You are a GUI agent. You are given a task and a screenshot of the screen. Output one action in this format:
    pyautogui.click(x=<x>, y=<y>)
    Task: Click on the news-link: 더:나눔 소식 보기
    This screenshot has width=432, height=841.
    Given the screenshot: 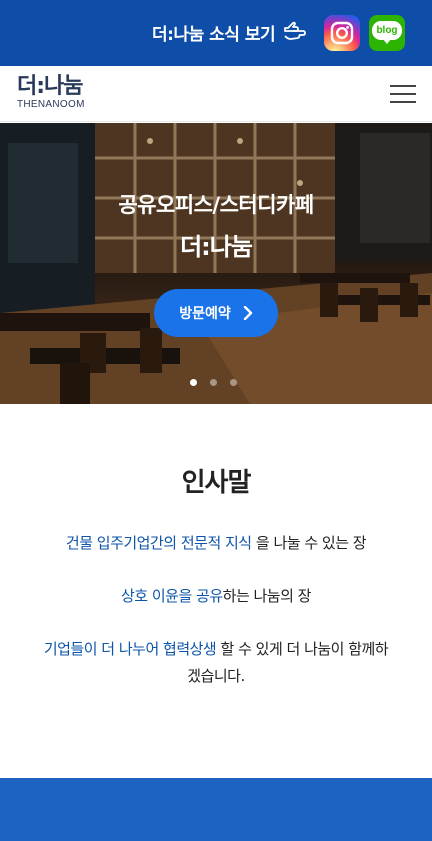 What is the action you would take?
    pyautogui.click(x=229, y=32)
    